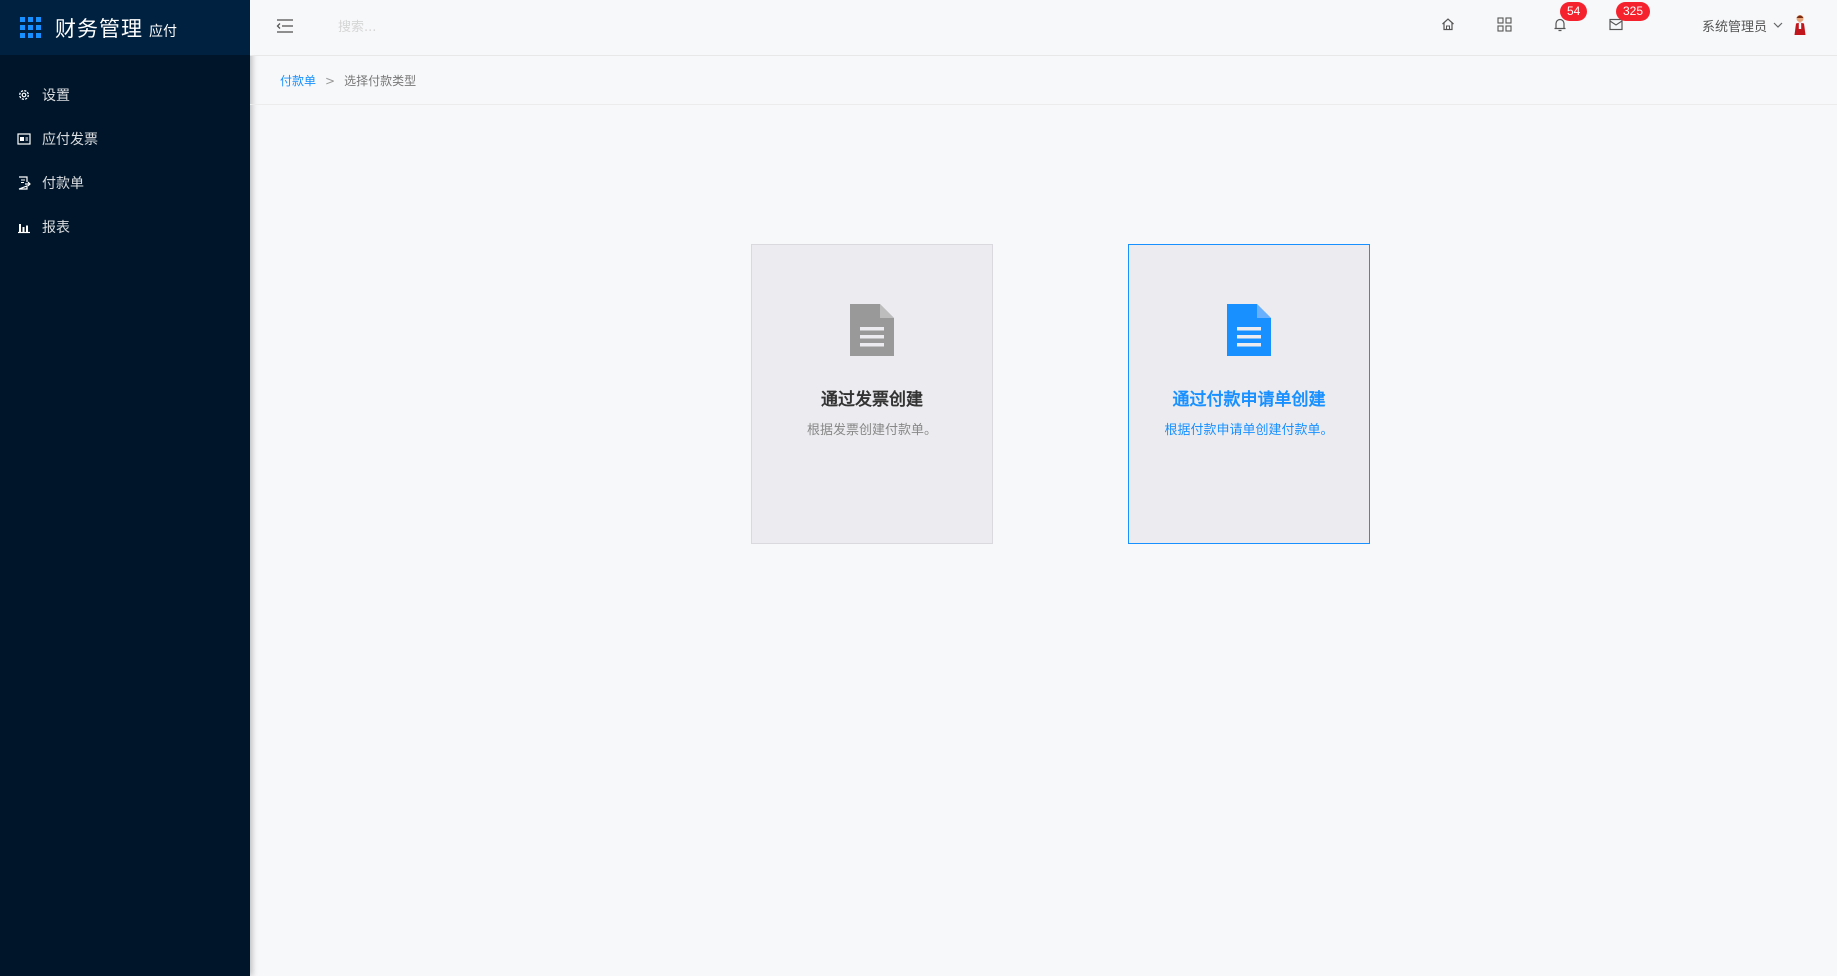  I want to click on sidebar-menu: 设置 应付发票 付款单 报表, so click(125, 161).